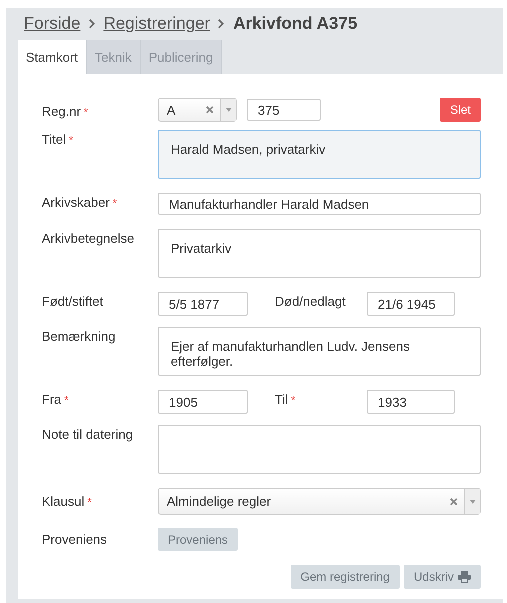 The image size is (507, 603). Describe the element at coordinates (157, 24) in the screenshot. I see `breadcrumb-link: Registreringer` at that location.